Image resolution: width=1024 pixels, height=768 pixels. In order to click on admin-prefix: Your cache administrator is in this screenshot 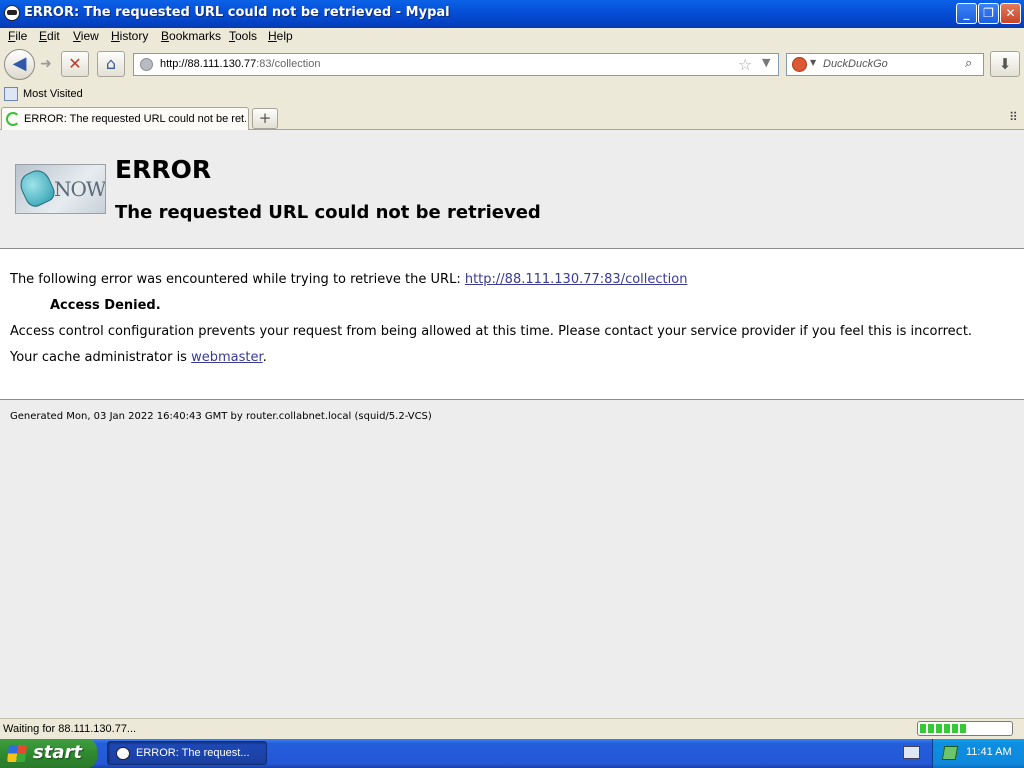, I will do `click(98, 357)`.